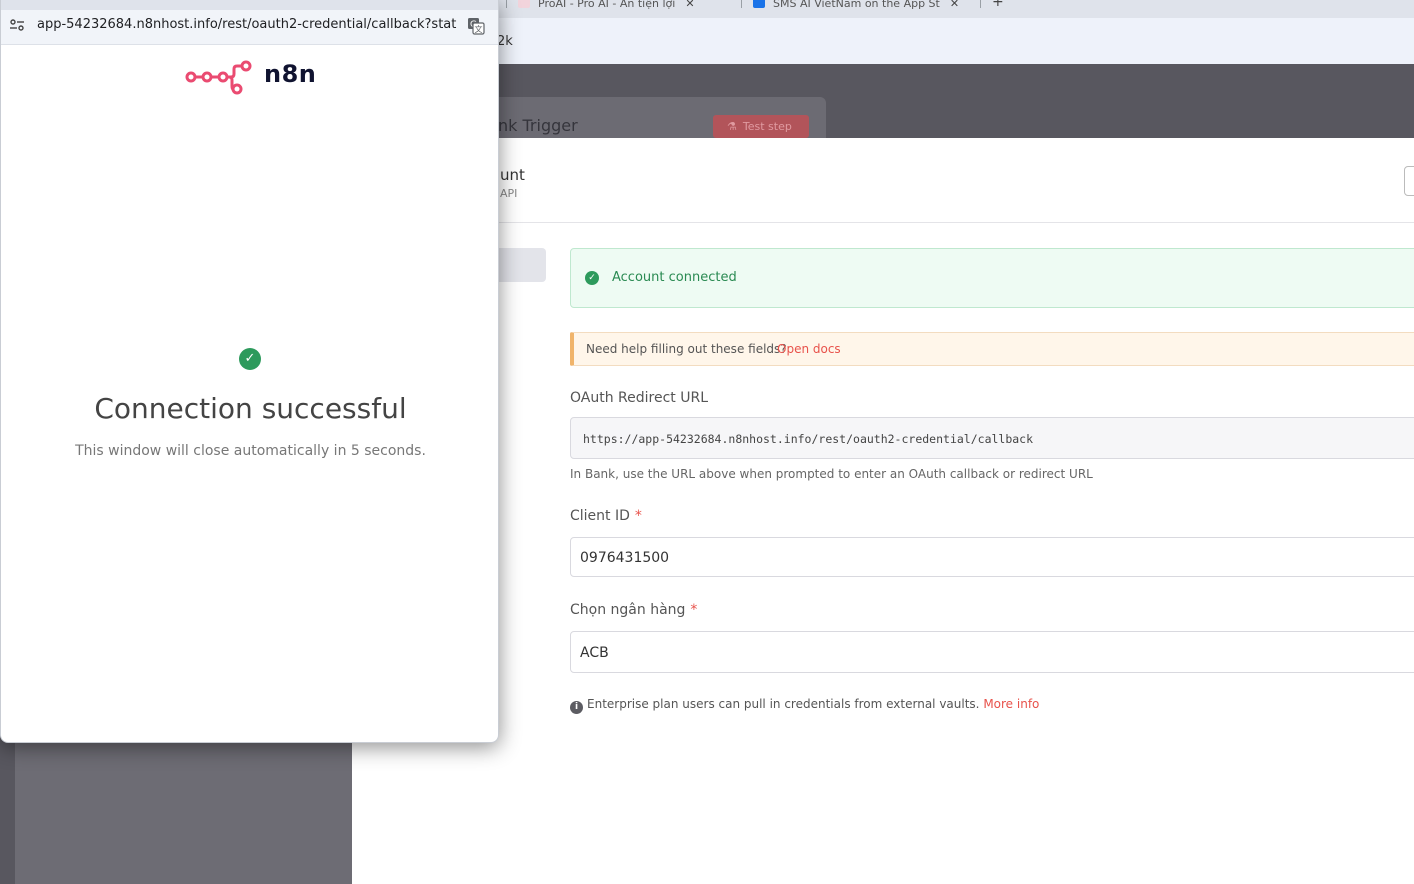  What do you see at coordinates (1409, 181) in the screenshot?
I see `save-button` at bounding box center [1409, 181].